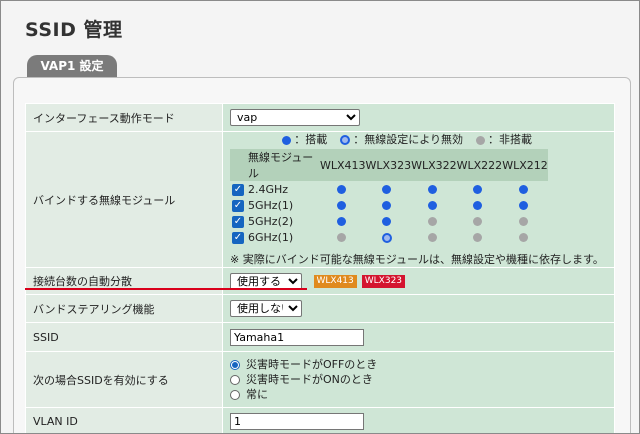  What do you see at coordinates (271, 205) in the screenshot?
I see `band-name: 5GHz(1)` at bounding box center [271, 205].